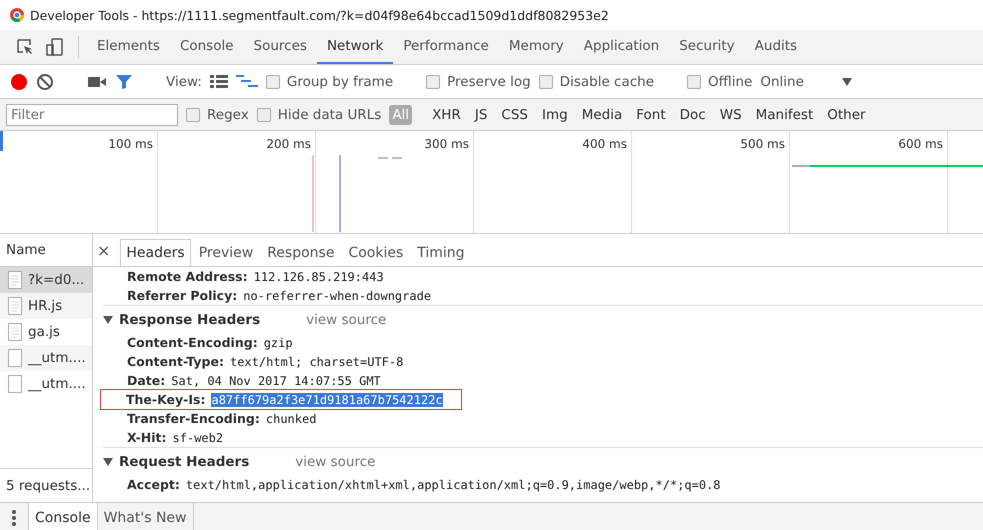  Describe the element at coordinates (46, 306) in the screenshot. I see `request-item: HR.js` at that location.